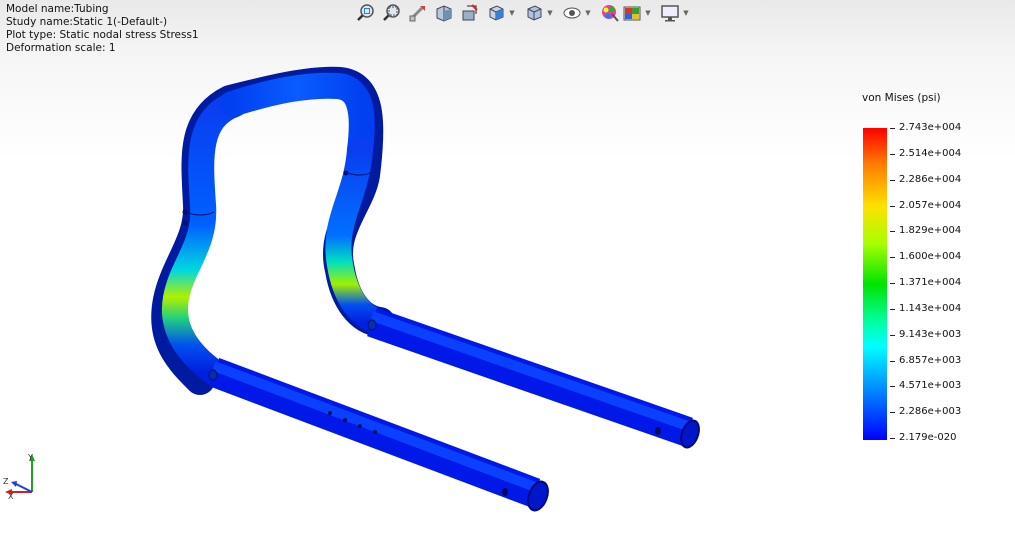  Describe the element at coordinates (930, 205) in the screenshot. I see `colorbar-tick-label: 2.057e+004` at that location.